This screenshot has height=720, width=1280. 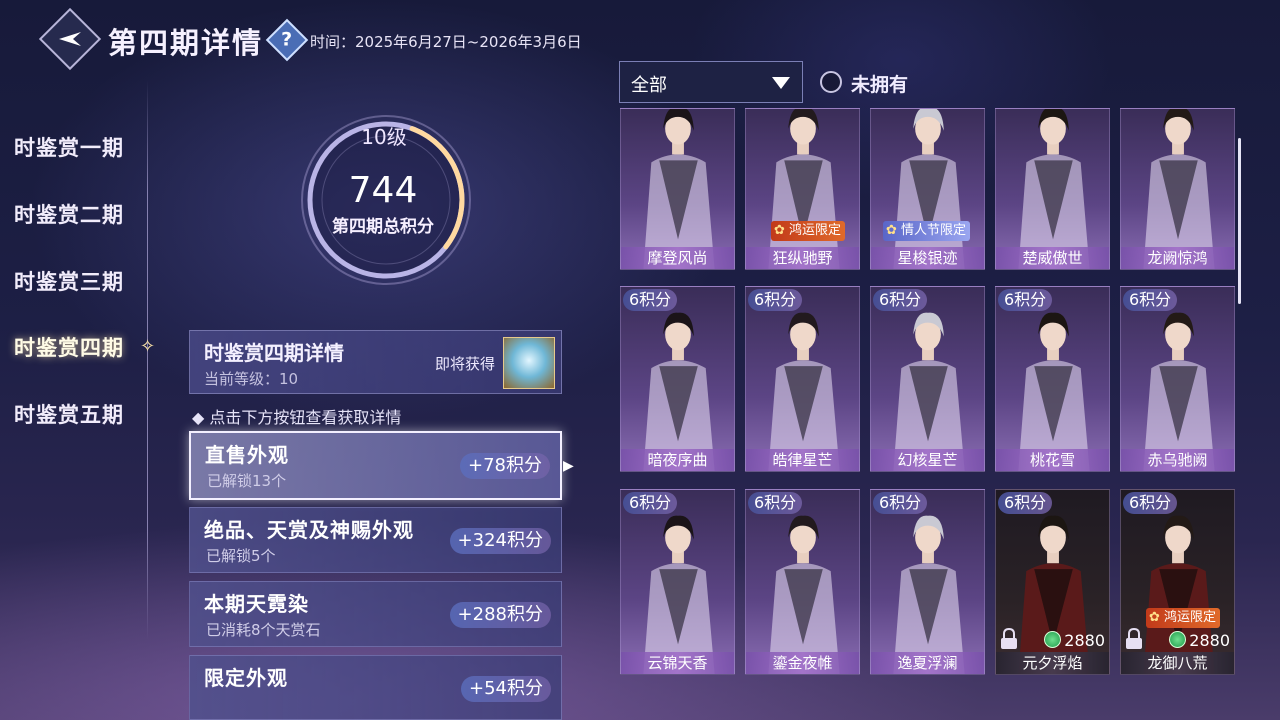 What do you see at coordinates (649, 85) in the screenshot?
I see `filter-value: 全部` at bounding box center [649, 85].